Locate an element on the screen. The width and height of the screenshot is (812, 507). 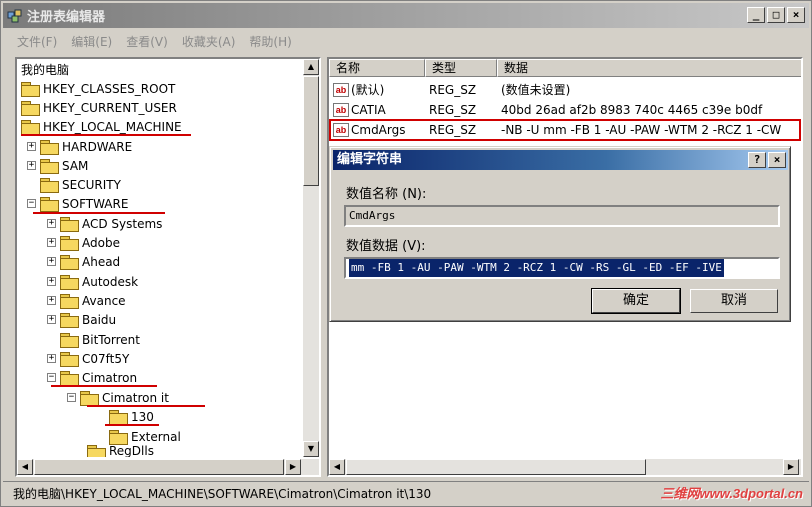
menu-help: 帮助(H) is located at coordinates (270, 41).